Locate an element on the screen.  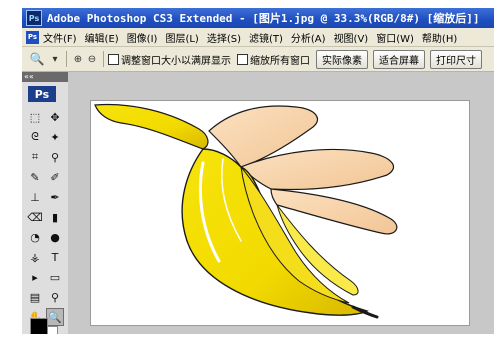
pen-icon: ⚶ is located at coordinates (35, 257).